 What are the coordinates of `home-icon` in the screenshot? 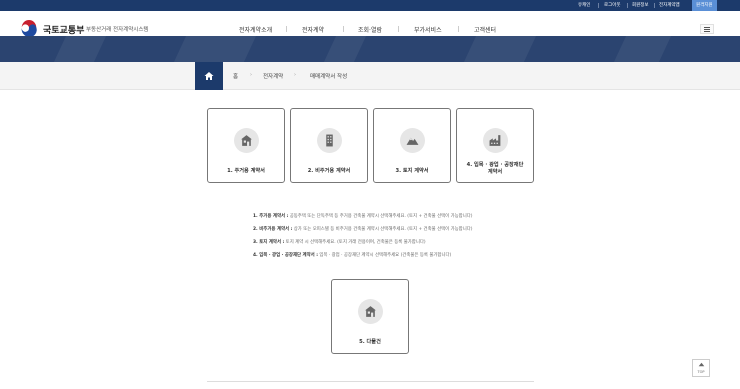 It's located at (209, 76).